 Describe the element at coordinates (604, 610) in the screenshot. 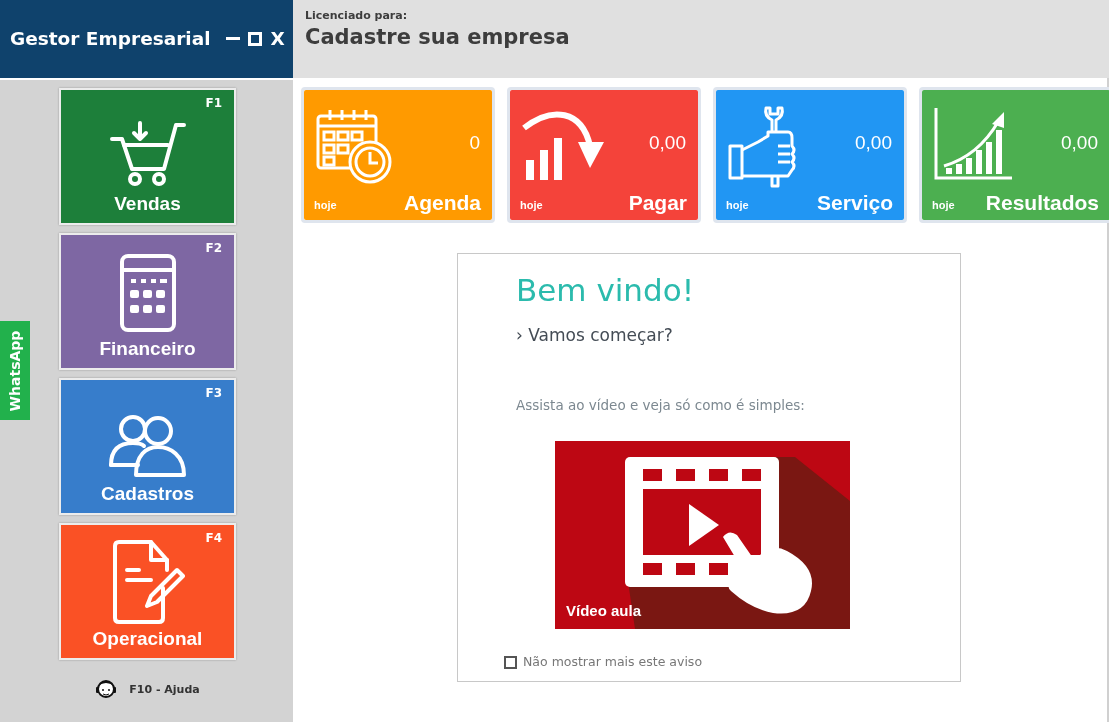

I see `video-label: Vídeo aula` at that location.